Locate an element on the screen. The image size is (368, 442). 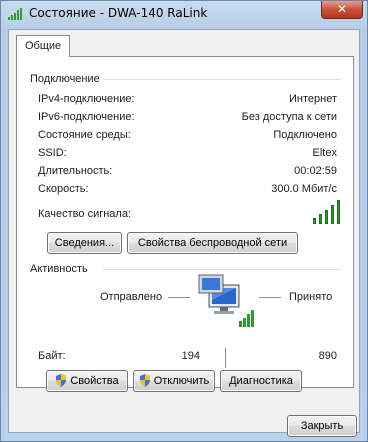
diagnostics-button: Диагностика is located at coordinates (261, 381).